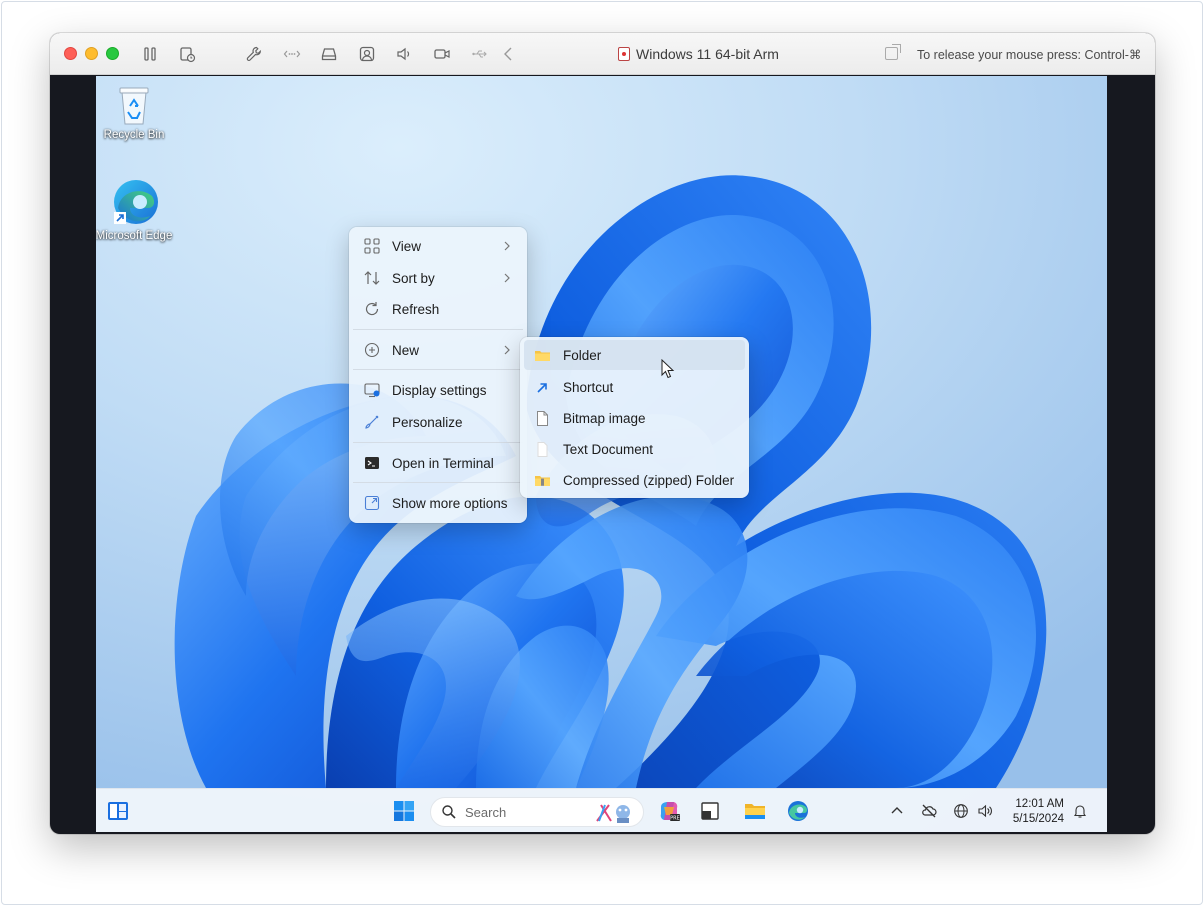 The image size is (1204, 906). I want to click on sound-icon, so click(404, 54).